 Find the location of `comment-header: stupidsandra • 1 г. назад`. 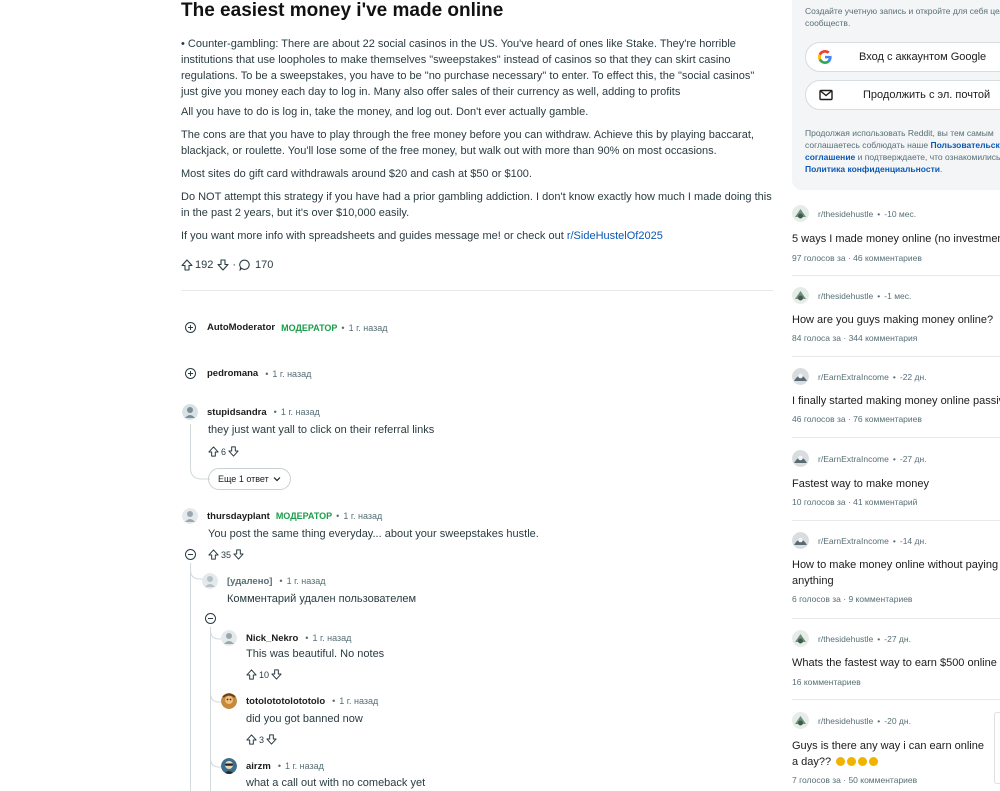

comment-header: stupidsandra • 1 г. назад is located at coordinates (251, 412).